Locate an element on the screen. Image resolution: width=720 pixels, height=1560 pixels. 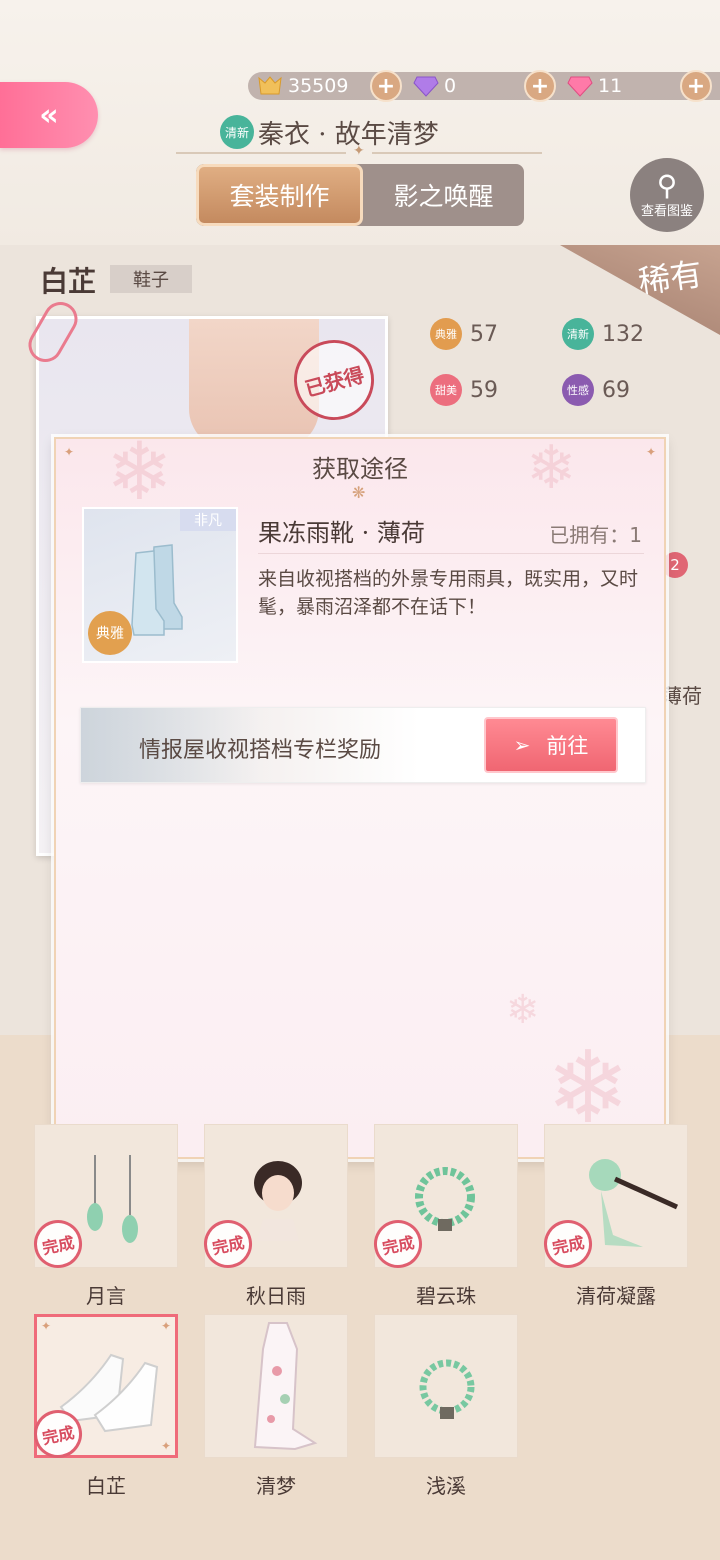
view-gallery-button: ⚲ 查看图鉴 is located at coordinates (667, 195).